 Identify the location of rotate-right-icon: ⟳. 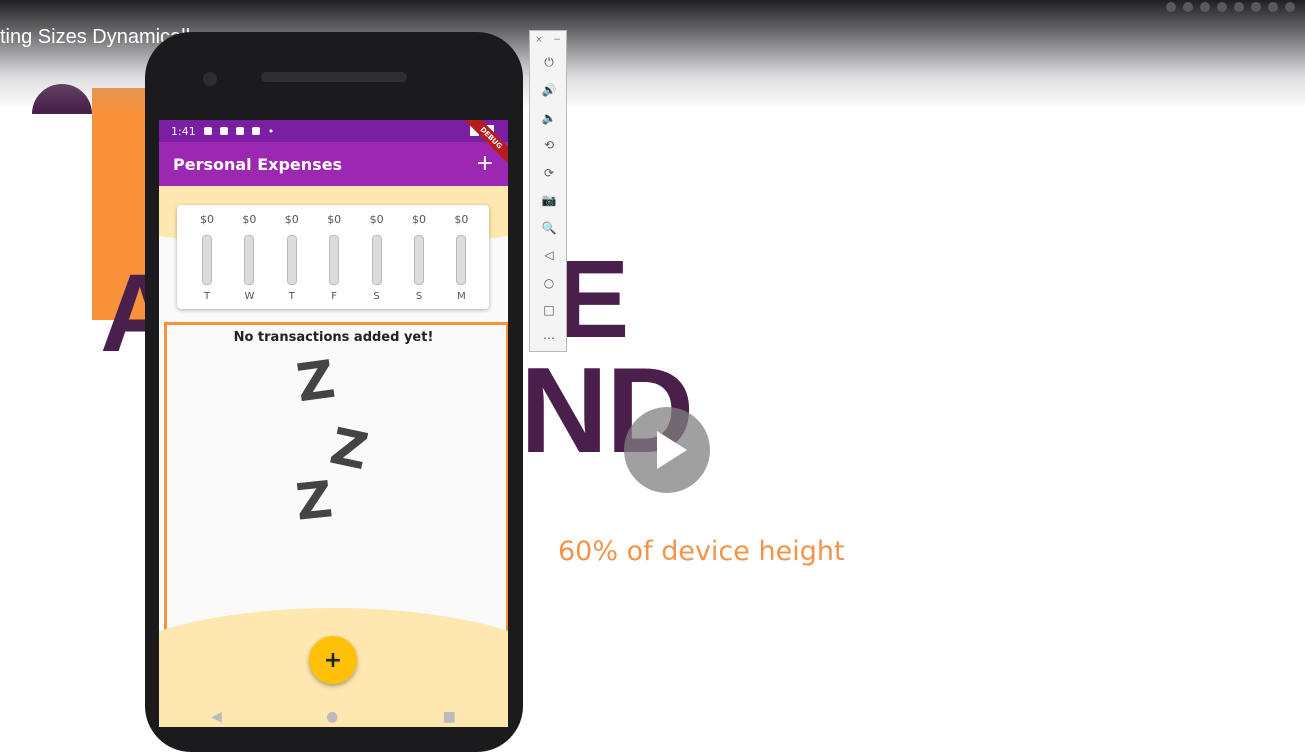
(549, 173).